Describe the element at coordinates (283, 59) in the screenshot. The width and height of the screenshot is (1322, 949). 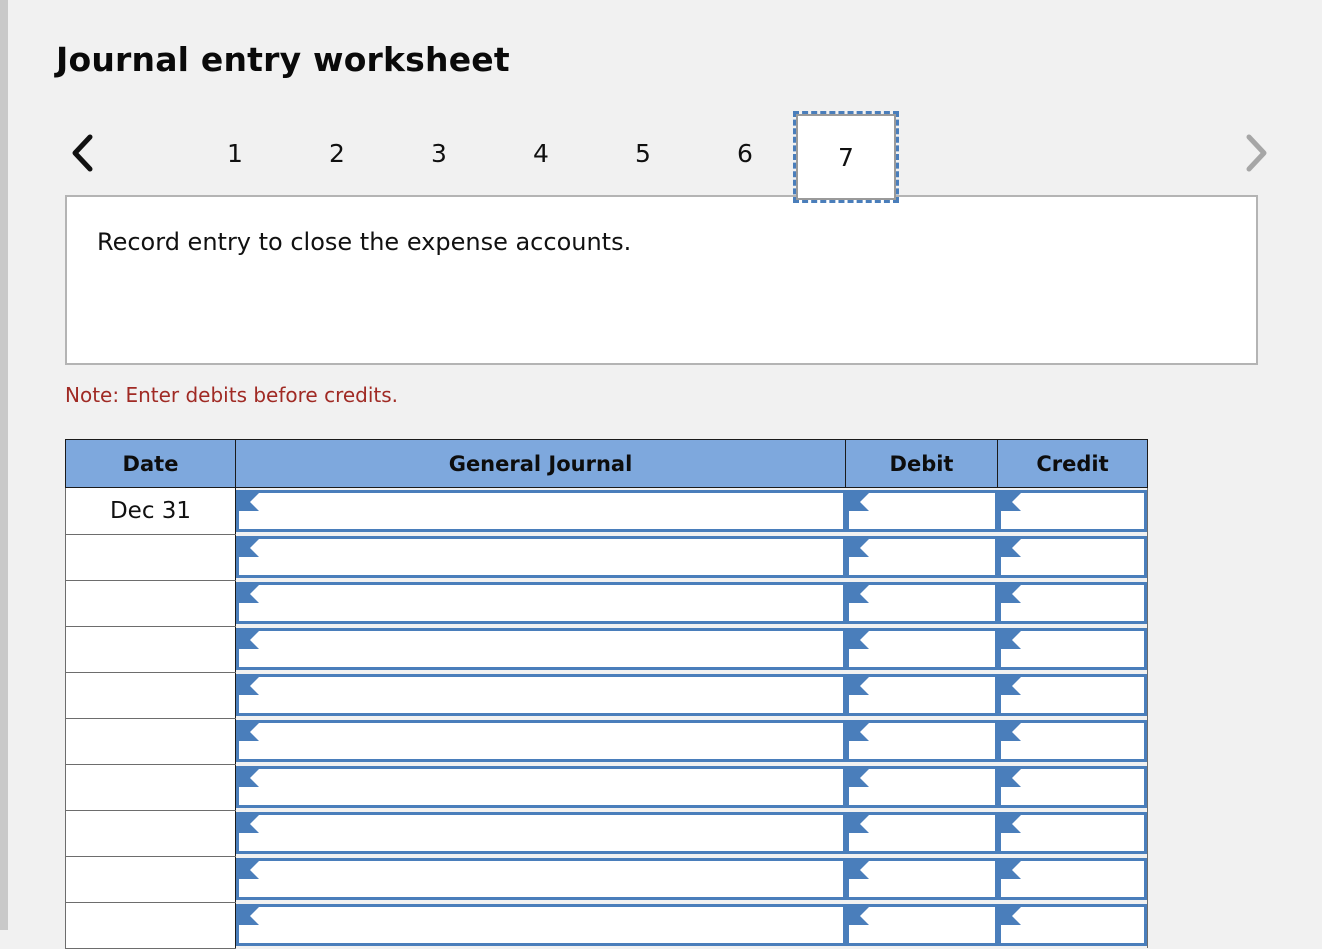
I see `page-title: Journal entry worksheet` at that location.